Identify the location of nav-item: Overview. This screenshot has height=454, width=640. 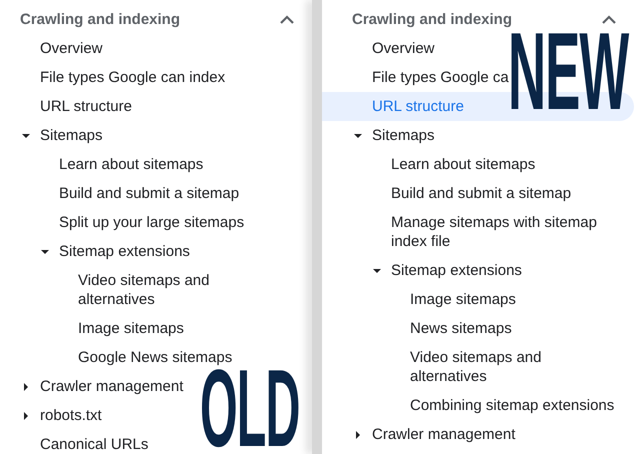
(166, 48).